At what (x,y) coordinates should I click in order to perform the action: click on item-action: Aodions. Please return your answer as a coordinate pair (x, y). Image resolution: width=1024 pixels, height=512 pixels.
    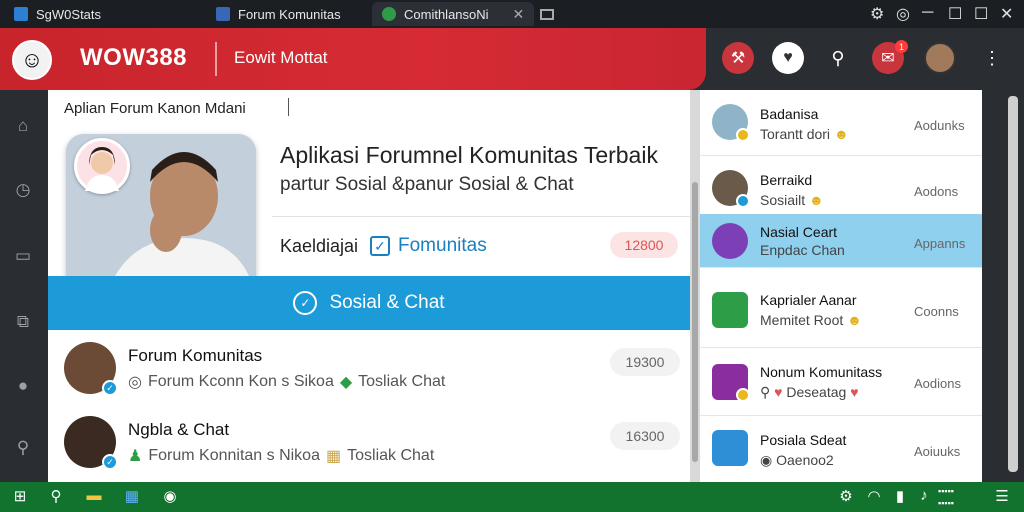
    Looking at the image, I should click on (937, 383).